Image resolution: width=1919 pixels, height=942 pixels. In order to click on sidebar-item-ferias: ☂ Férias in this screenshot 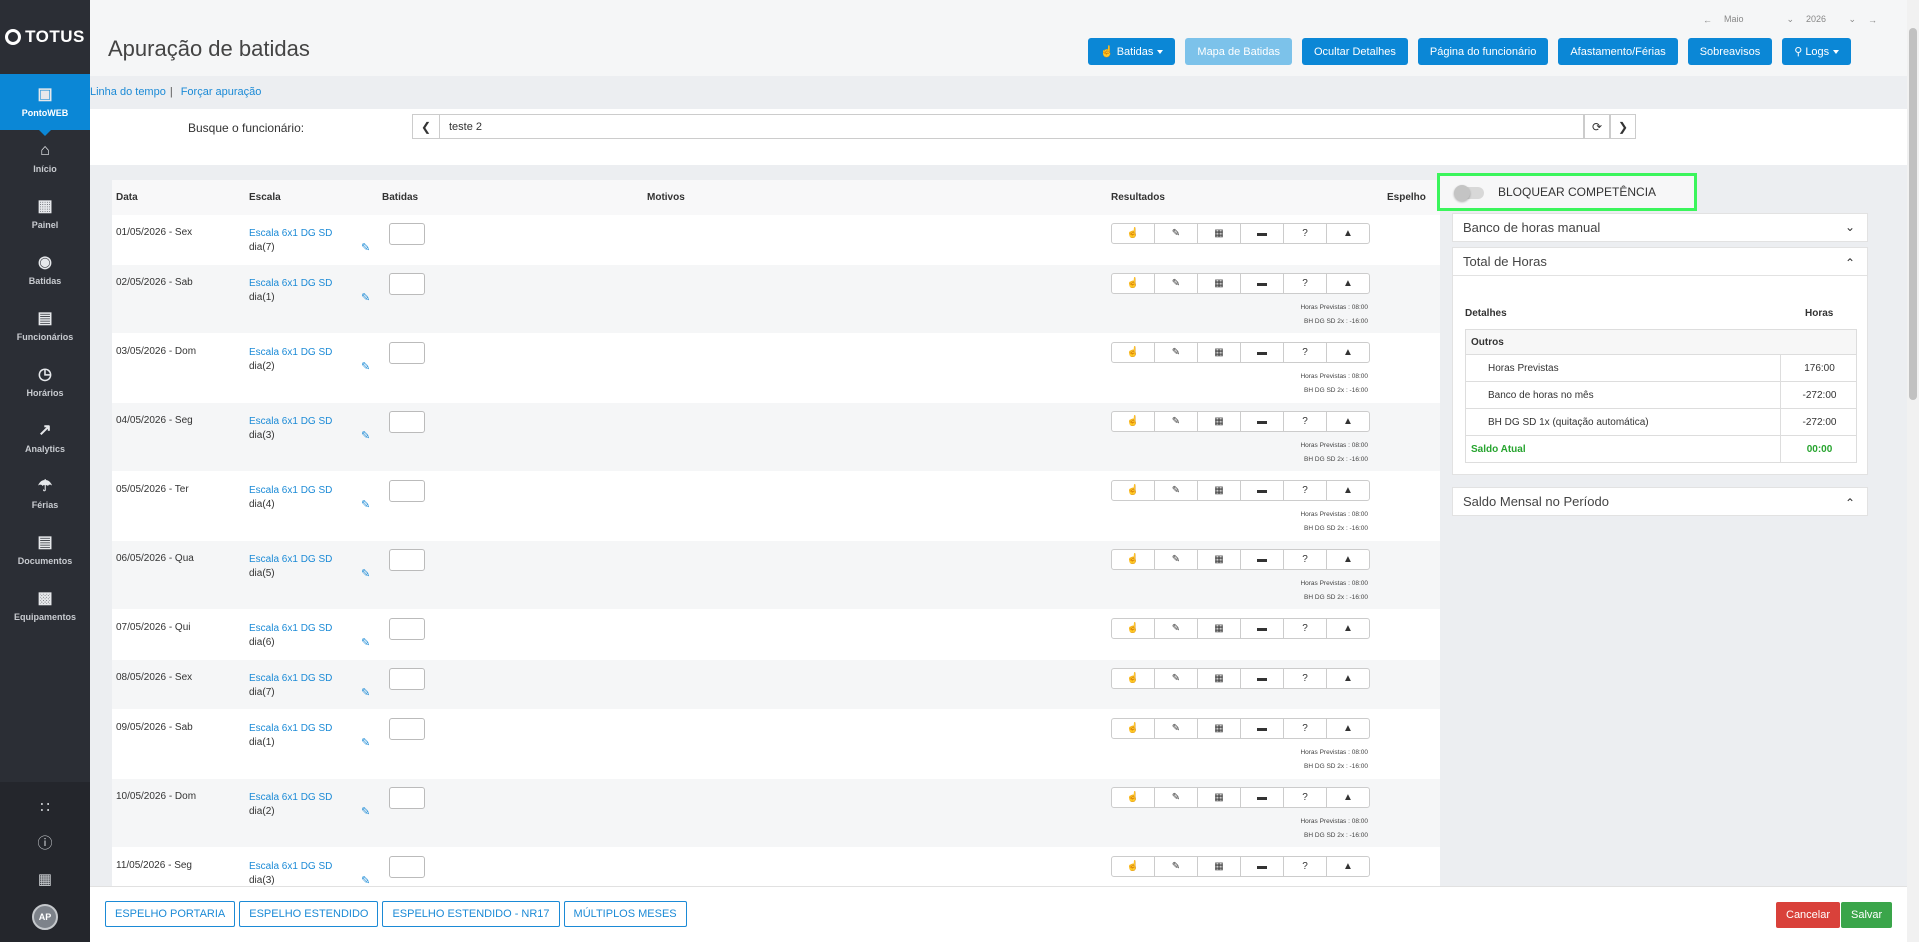, I will do `click(45, 494)`.